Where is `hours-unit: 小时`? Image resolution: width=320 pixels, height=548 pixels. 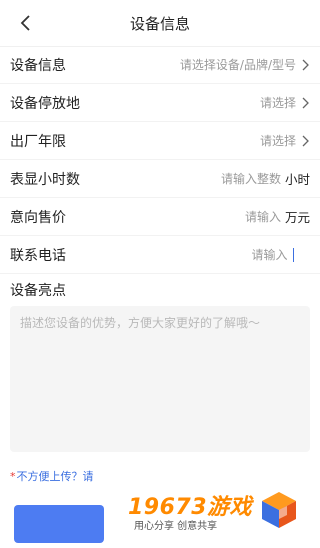 hours-unit: 小时 is located at coordinates (297, 179).